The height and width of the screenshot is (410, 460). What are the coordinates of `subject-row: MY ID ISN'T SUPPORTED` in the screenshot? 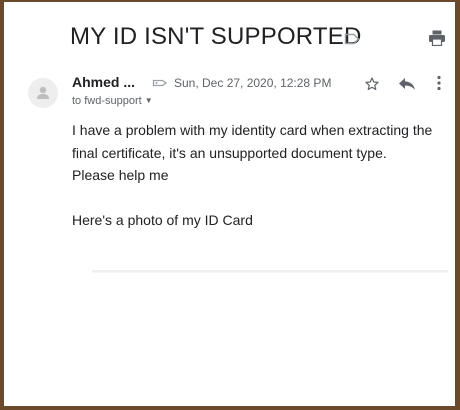 It's located at (229, 39).